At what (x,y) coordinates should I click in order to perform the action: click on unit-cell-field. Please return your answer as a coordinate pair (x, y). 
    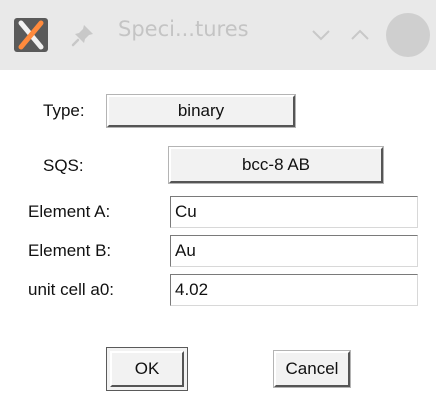
    Looking at the image, I should click on (294, 290).